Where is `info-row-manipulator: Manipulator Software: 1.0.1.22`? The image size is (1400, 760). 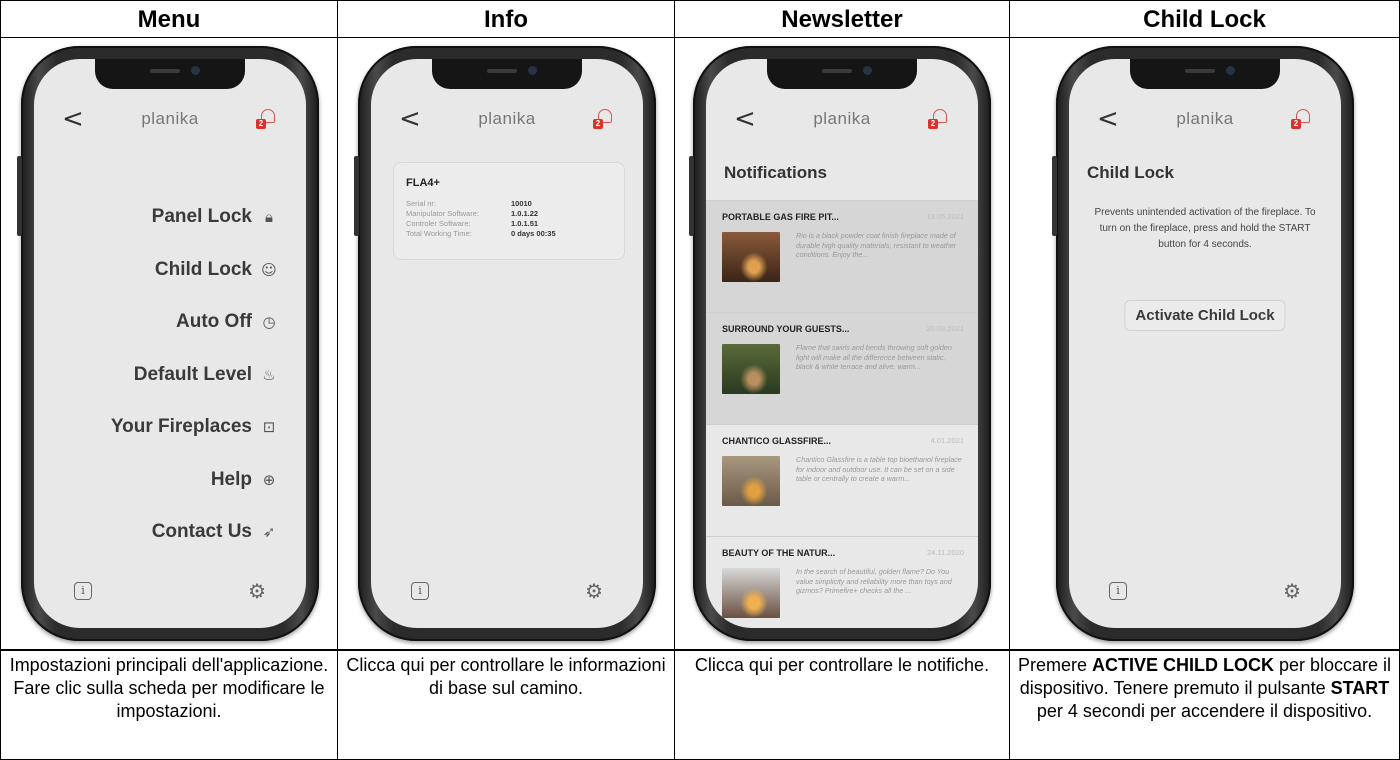
info-row-manipulator: Manipulator Software: 1.0.1.22 is located at coordinates (472, 213).